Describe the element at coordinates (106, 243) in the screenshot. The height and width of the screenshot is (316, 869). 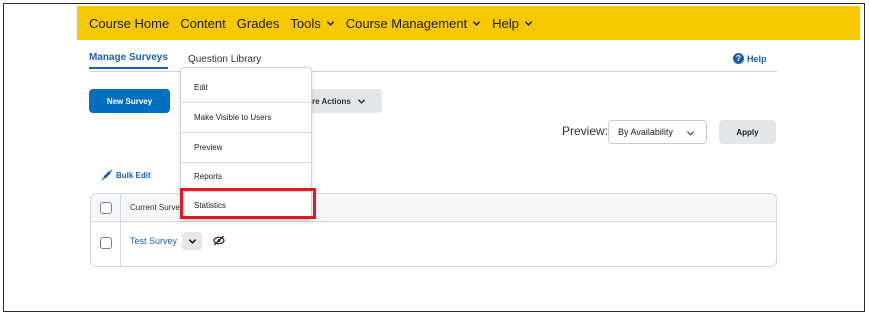
I see `row-checkbox` at that location.